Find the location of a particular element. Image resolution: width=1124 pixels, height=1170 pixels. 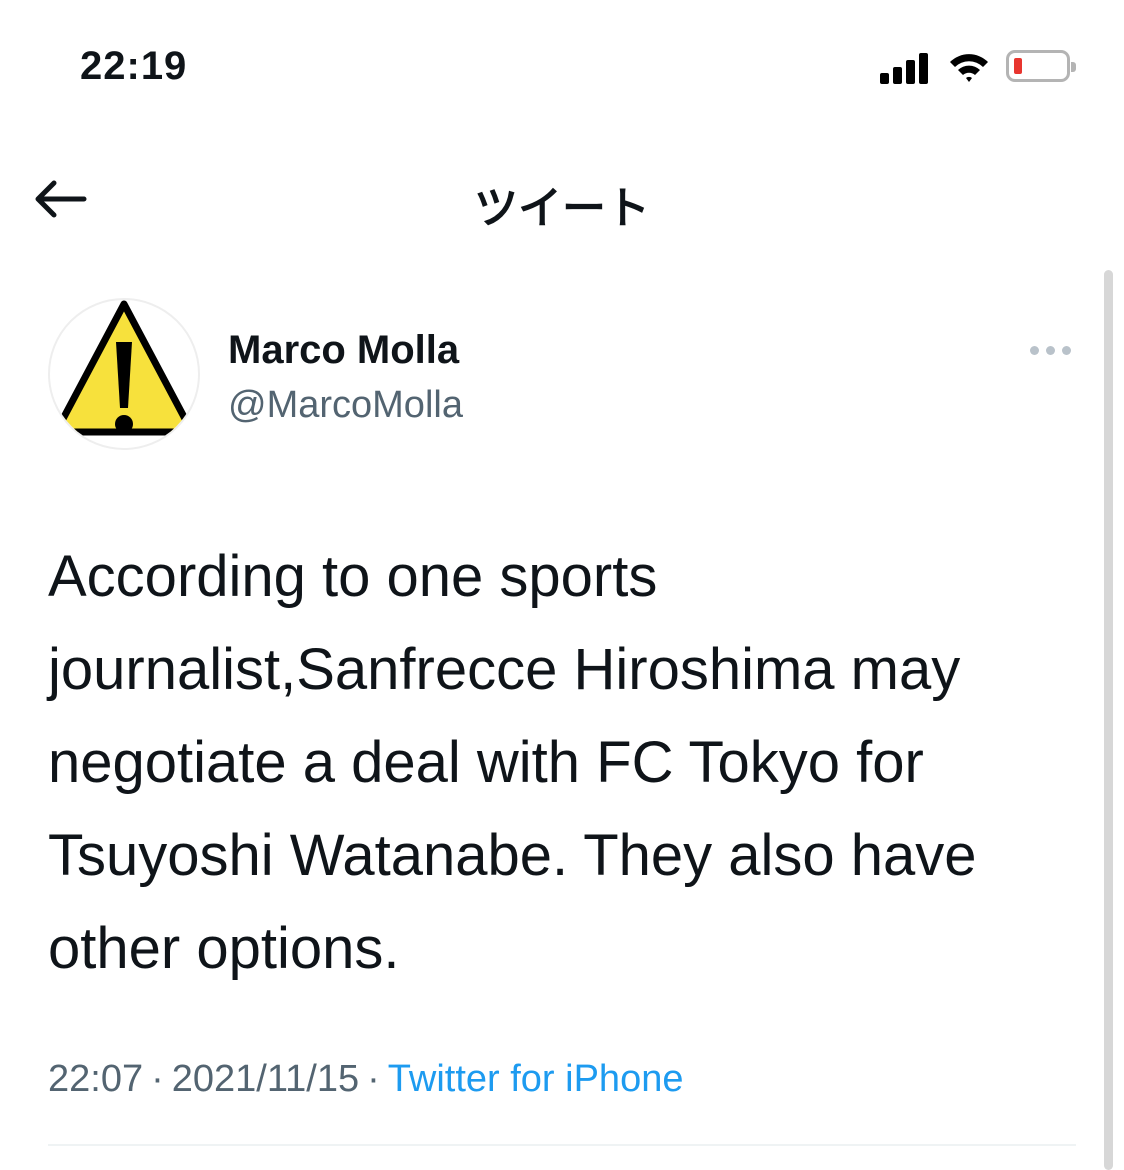

status-bar: 22:19 is located at coordinates (562, 65).